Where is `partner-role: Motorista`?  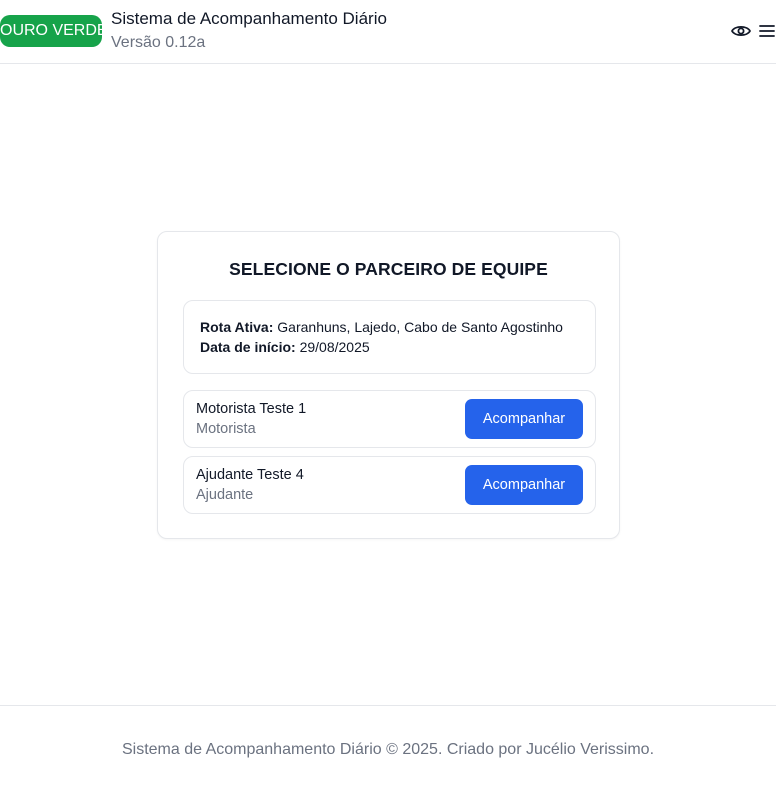 partner-role: Motorista is located at coordinates (226, 429).